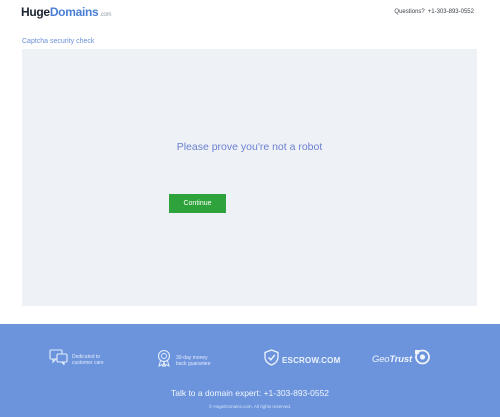  I want to click on escrow-text: ESCROW.COM, so click(311, 360).